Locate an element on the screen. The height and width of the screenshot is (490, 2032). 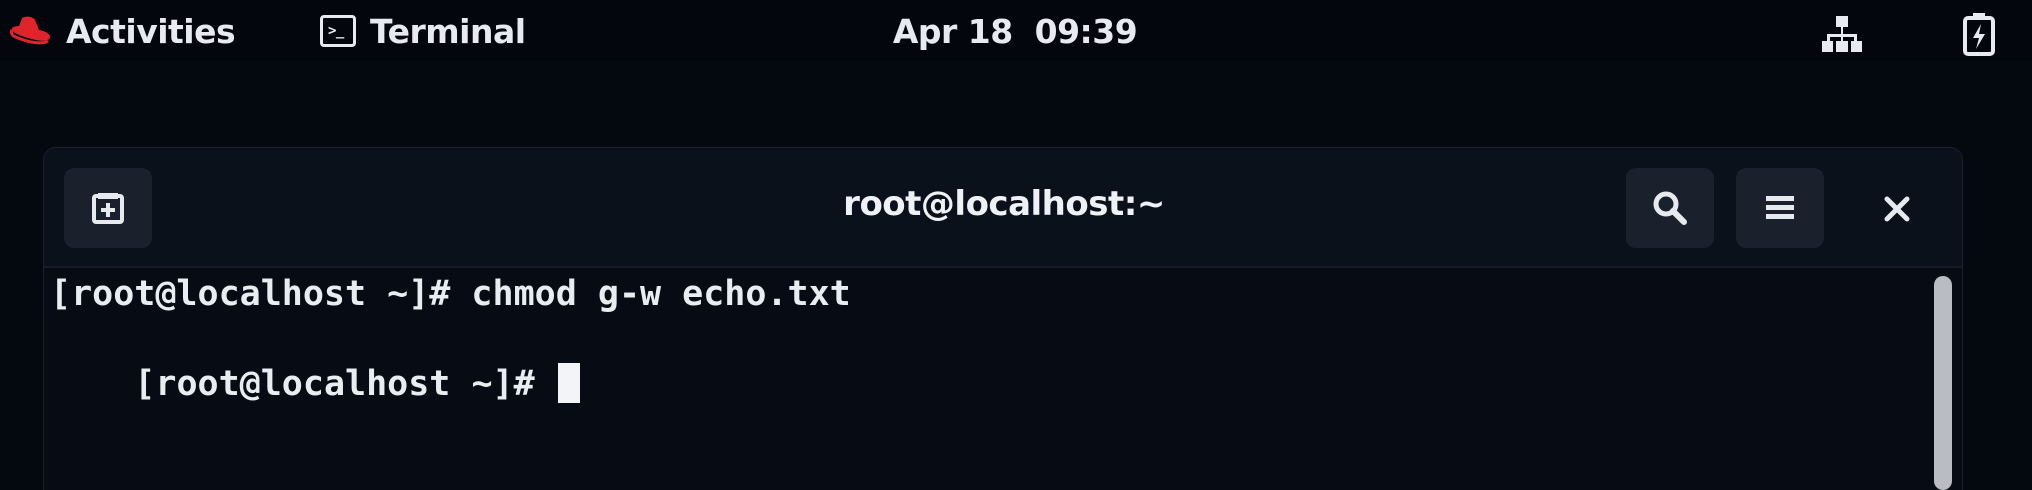
text-cursor is located at coordinates (568, 383).